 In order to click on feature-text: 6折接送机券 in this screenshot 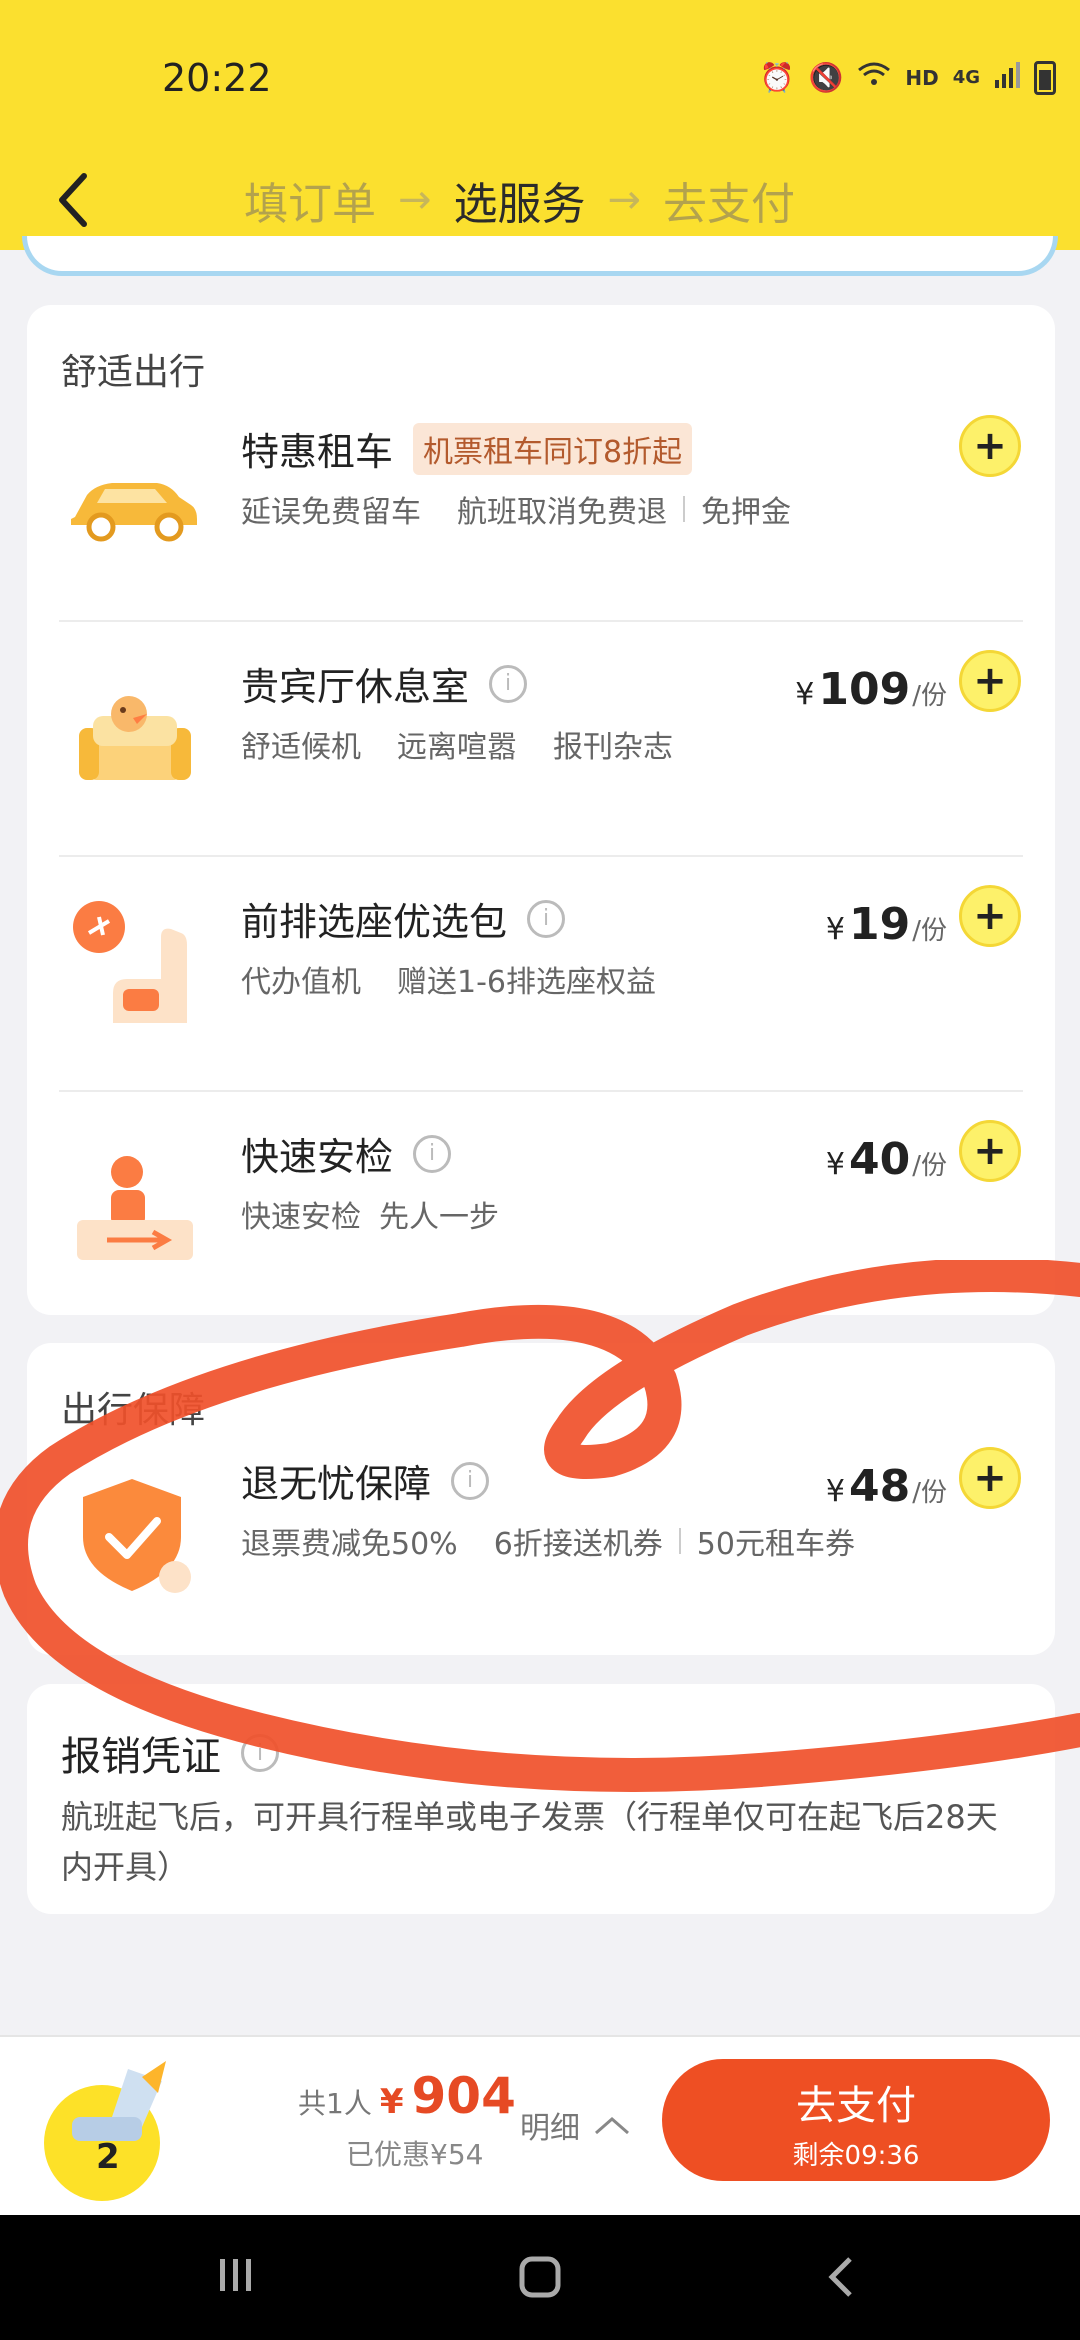, I will do `click(578, 1544)`.